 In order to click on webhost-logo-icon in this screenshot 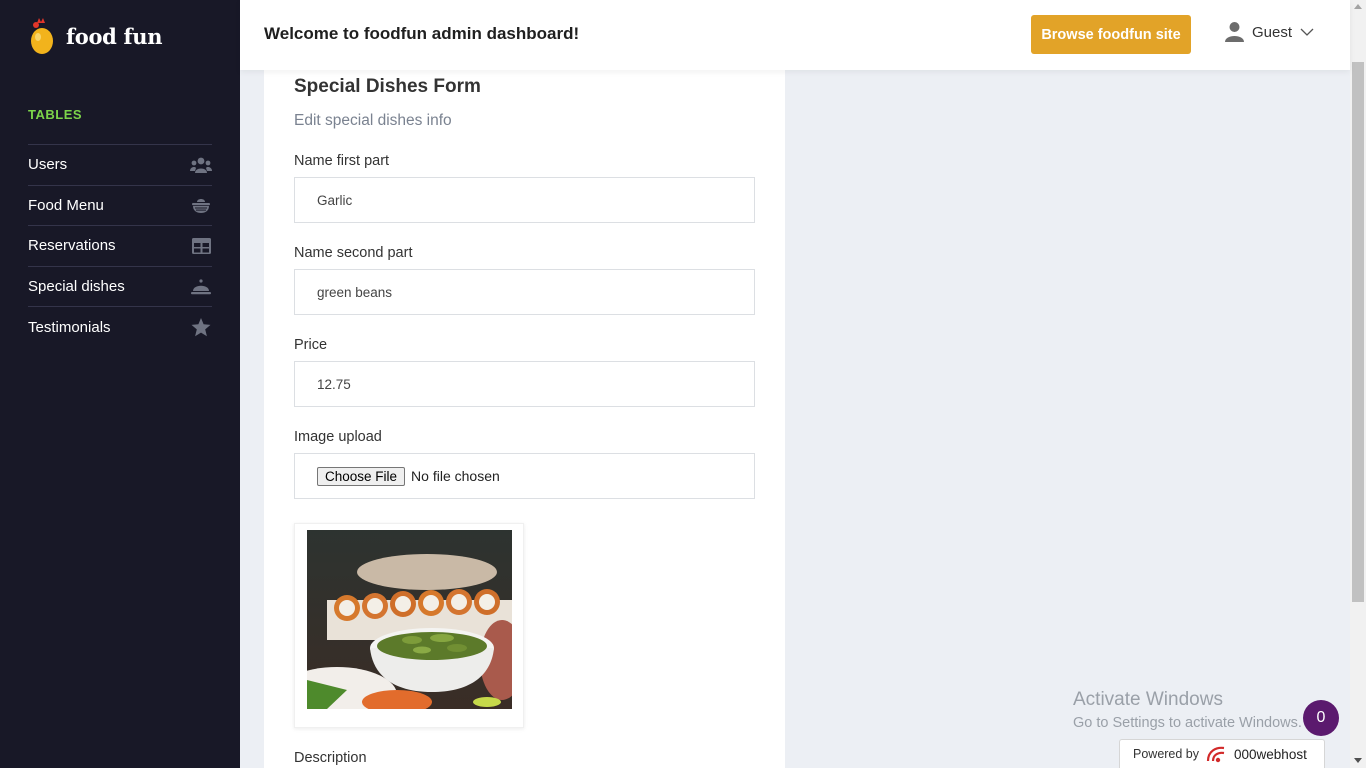, I will do `click(1215, 754)`.